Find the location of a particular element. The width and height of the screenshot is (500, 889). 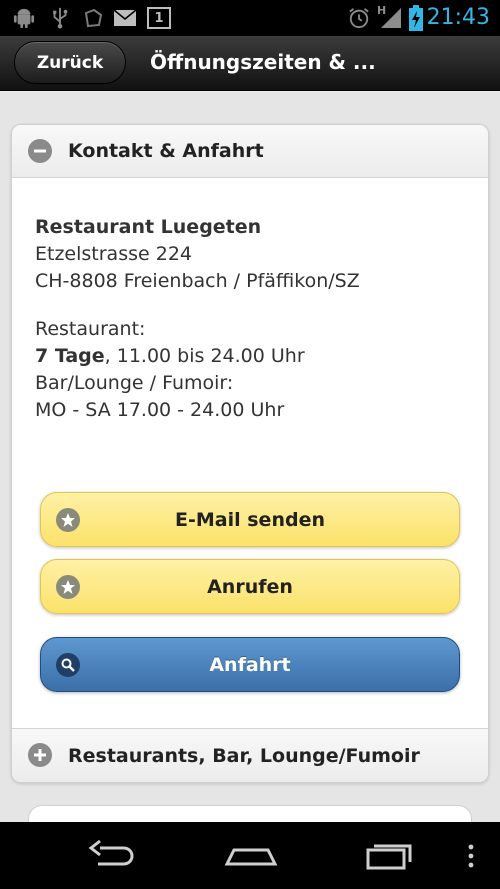

navigation-bar is located at coordinates (250, 855).